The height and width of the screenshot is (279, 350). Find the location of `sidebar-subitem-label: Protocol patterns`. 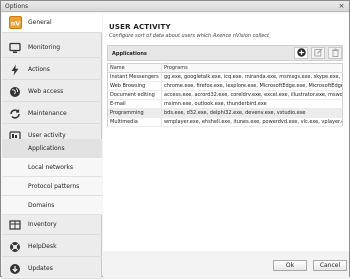

sidebar-subitem-label: Protocol patterns is located at coordinates (54, 186).